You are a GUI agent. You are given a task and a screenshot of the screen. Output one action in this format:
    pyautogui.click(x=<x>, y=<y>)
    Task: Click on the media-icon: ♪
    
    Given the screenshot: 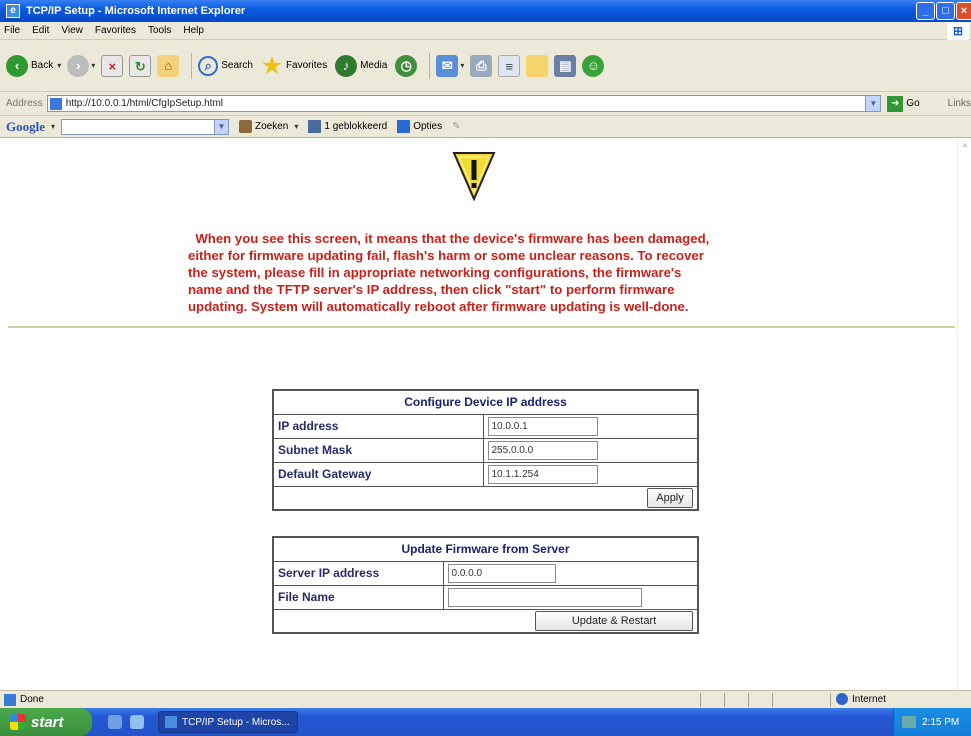 What is the action you would take?
    pyautogui.click(x=346, y=65)
    